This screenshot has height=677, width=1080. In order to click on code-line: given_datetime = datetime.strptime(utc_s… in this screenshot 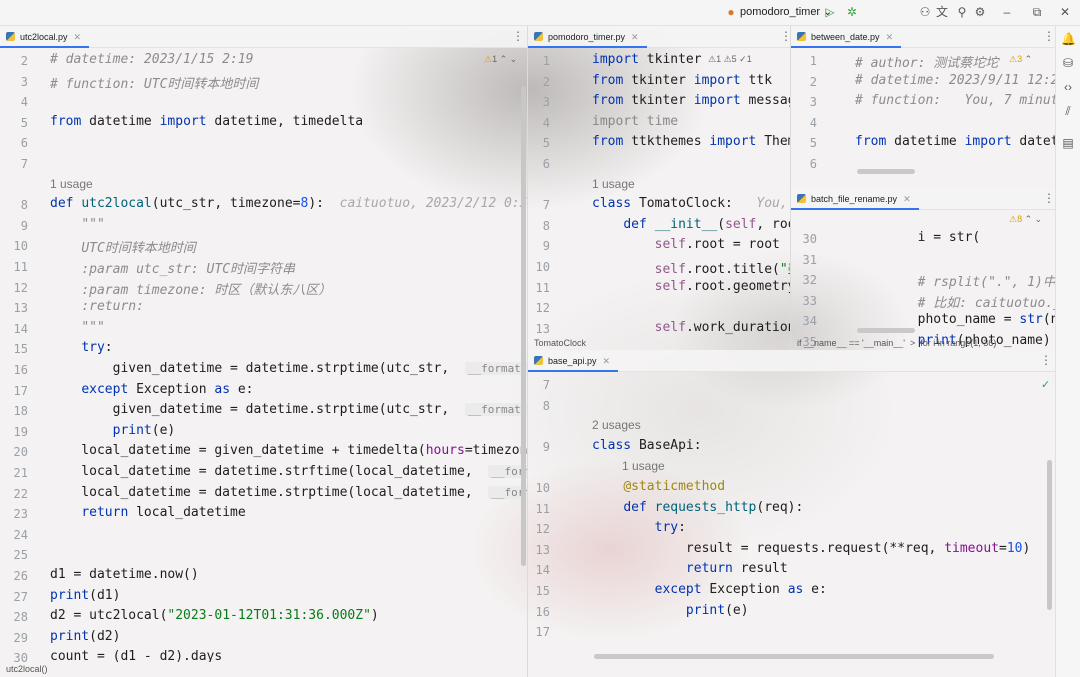, I will do `click(288, 409)`.